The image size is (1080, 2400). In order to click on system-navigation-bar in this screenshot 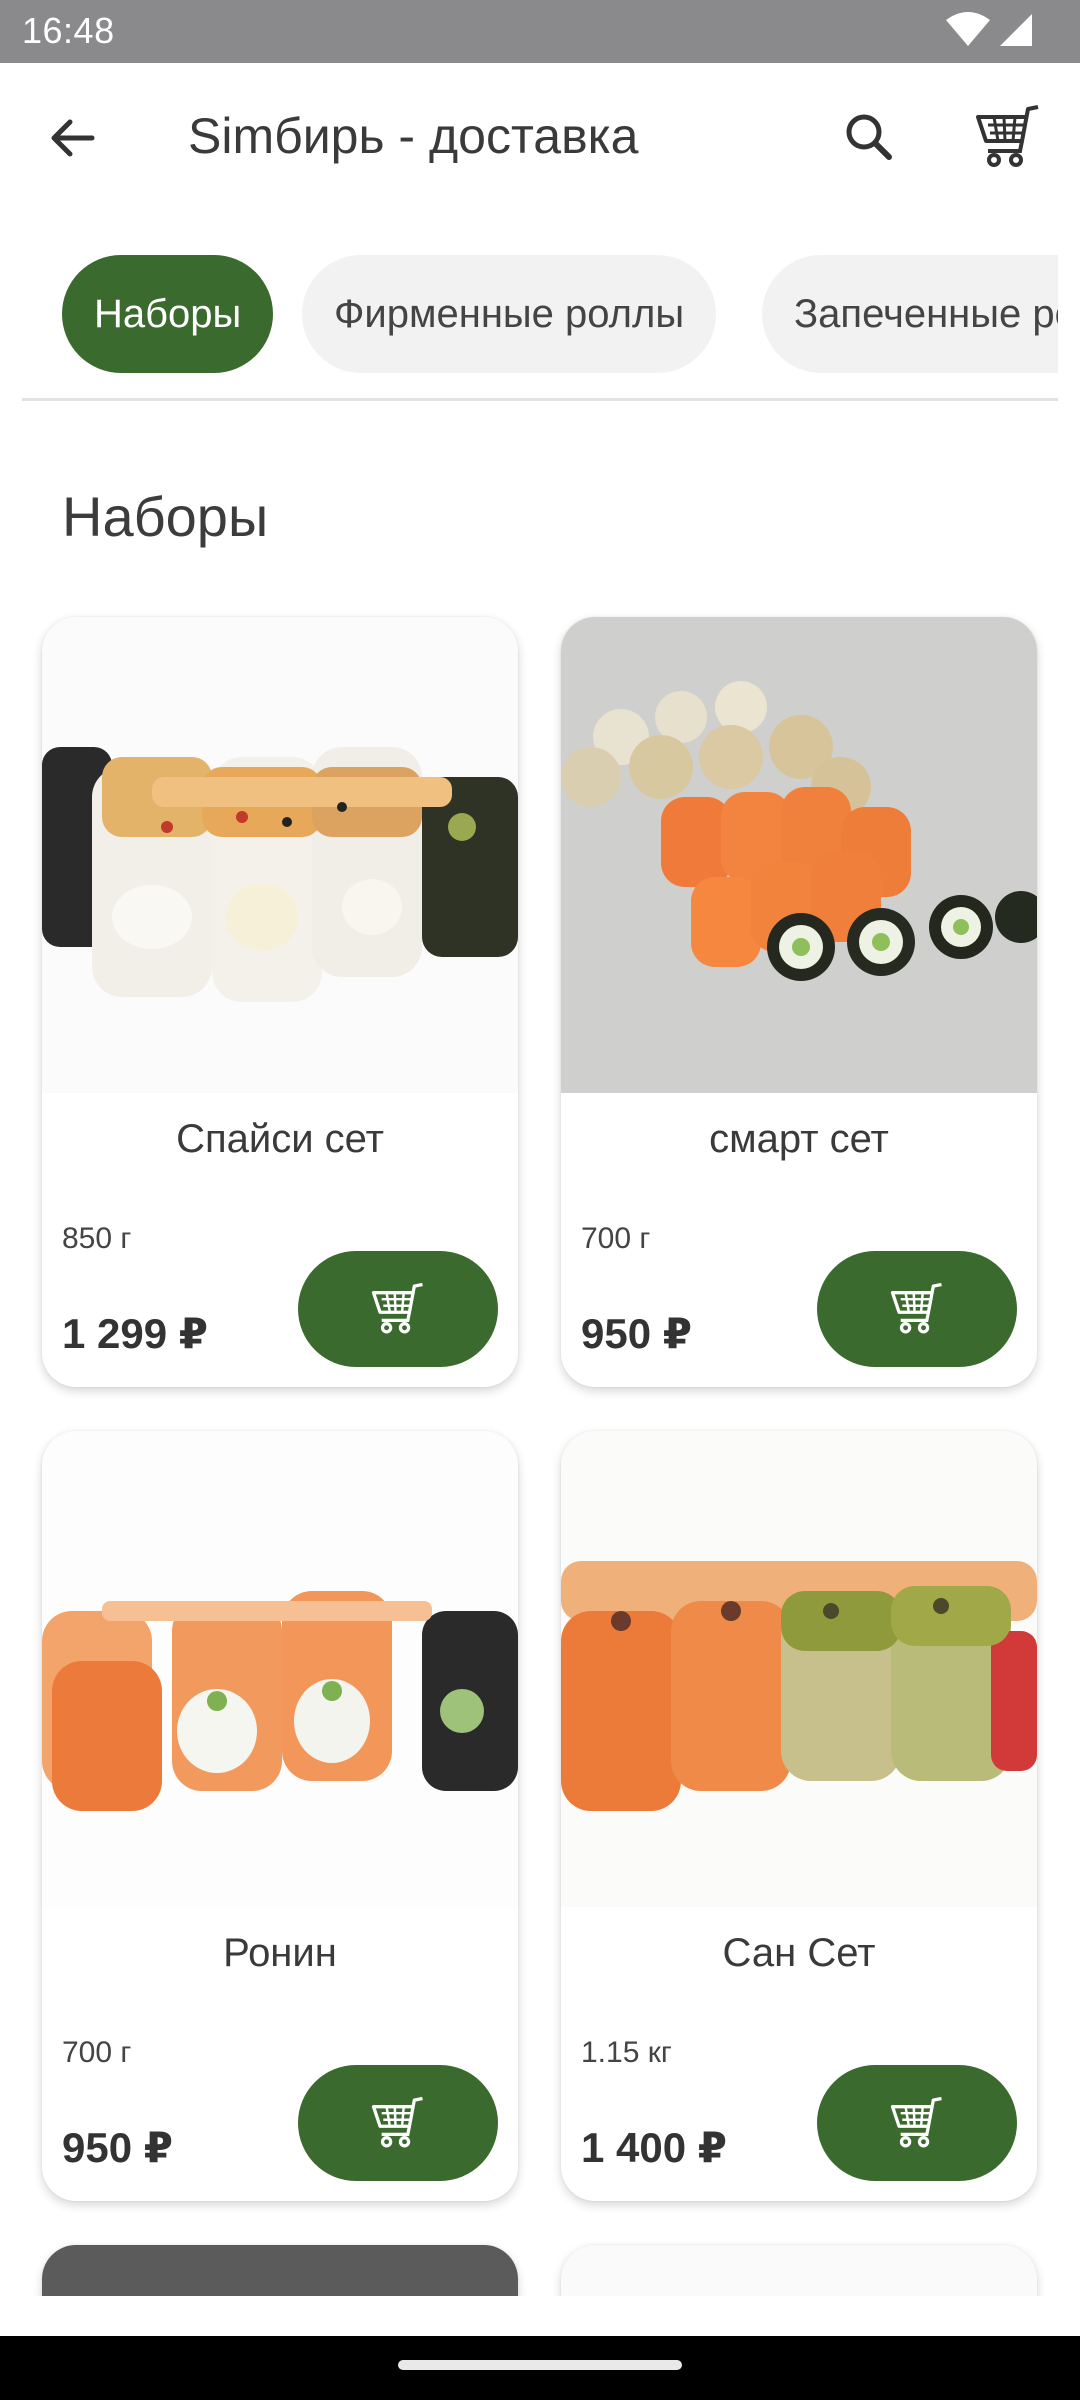, I will do `click(540, 2368)`.